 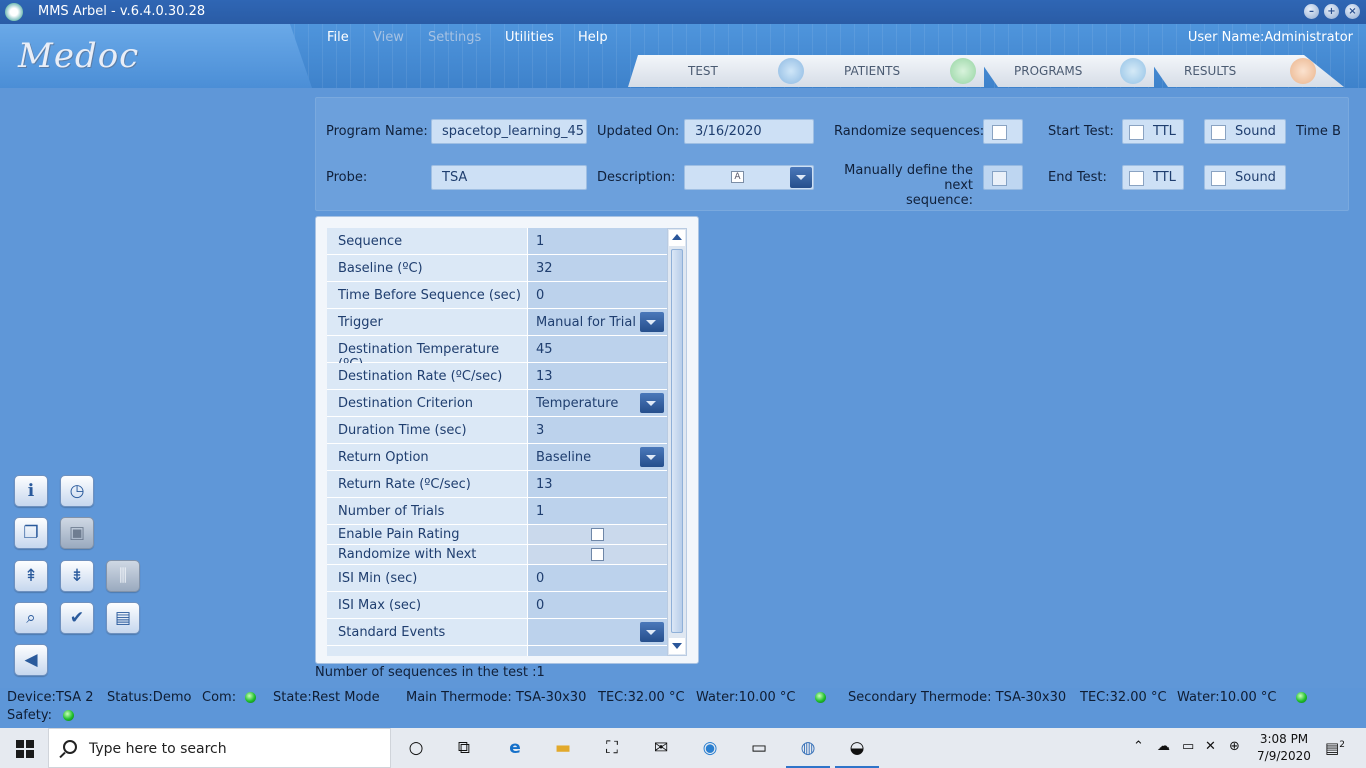 I want to click on duration-time-input: 3, so click(x=597, y=430).